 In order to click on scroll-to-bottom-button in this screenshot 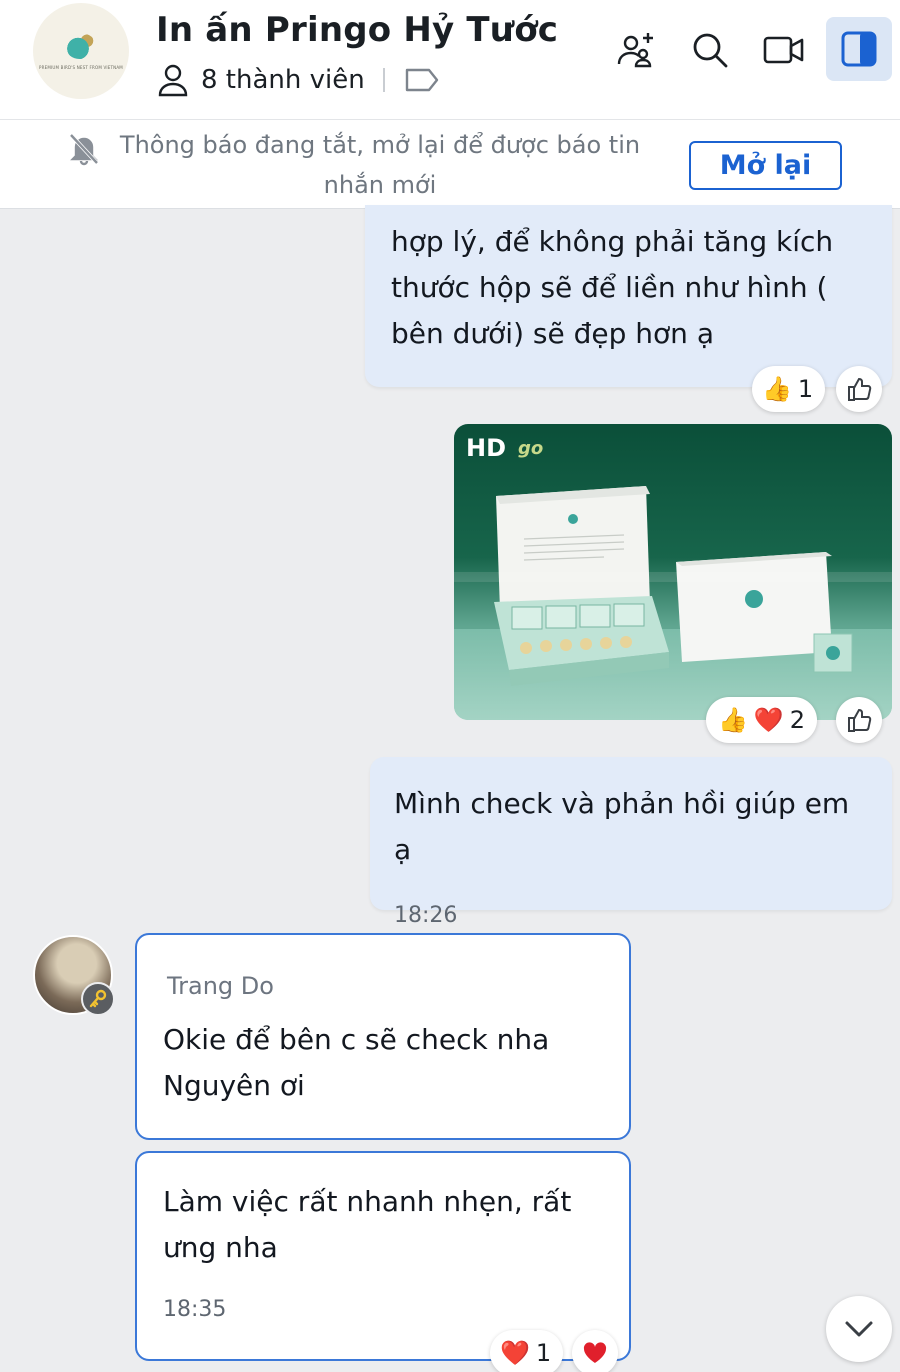, I will do `click(859, 1329)`.